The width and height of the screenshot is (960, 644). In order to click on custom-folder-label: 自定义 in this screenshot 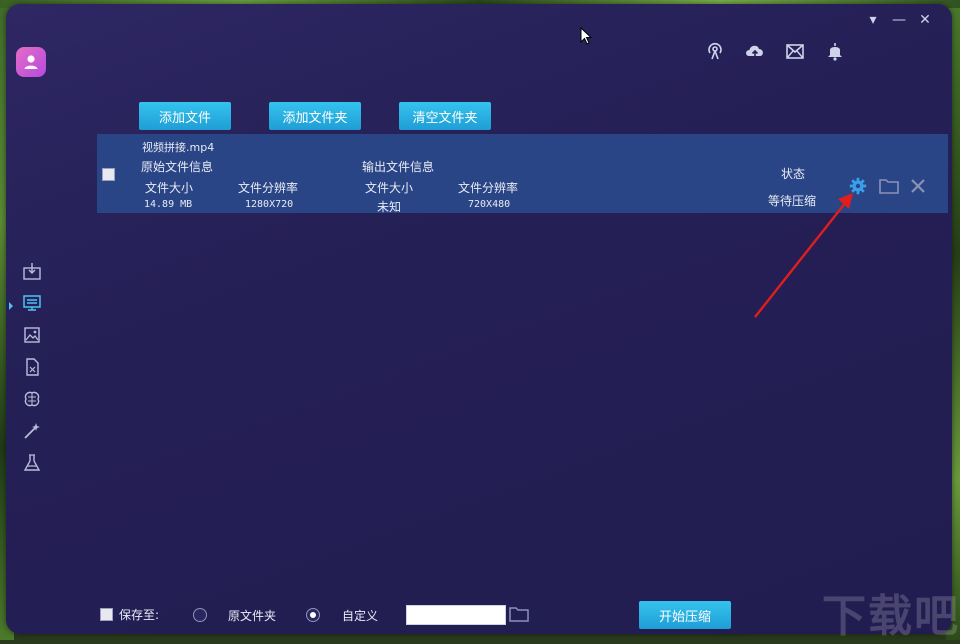, I will do `click(360, 616)`.